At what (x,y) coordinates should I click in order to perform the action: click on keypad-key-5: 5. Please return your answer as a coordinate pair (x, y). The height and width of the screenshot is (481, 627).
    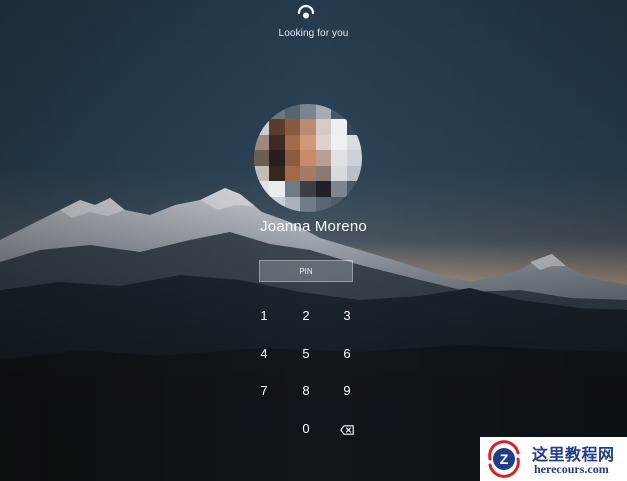
    Looking at the image, I should click on (306, 354).